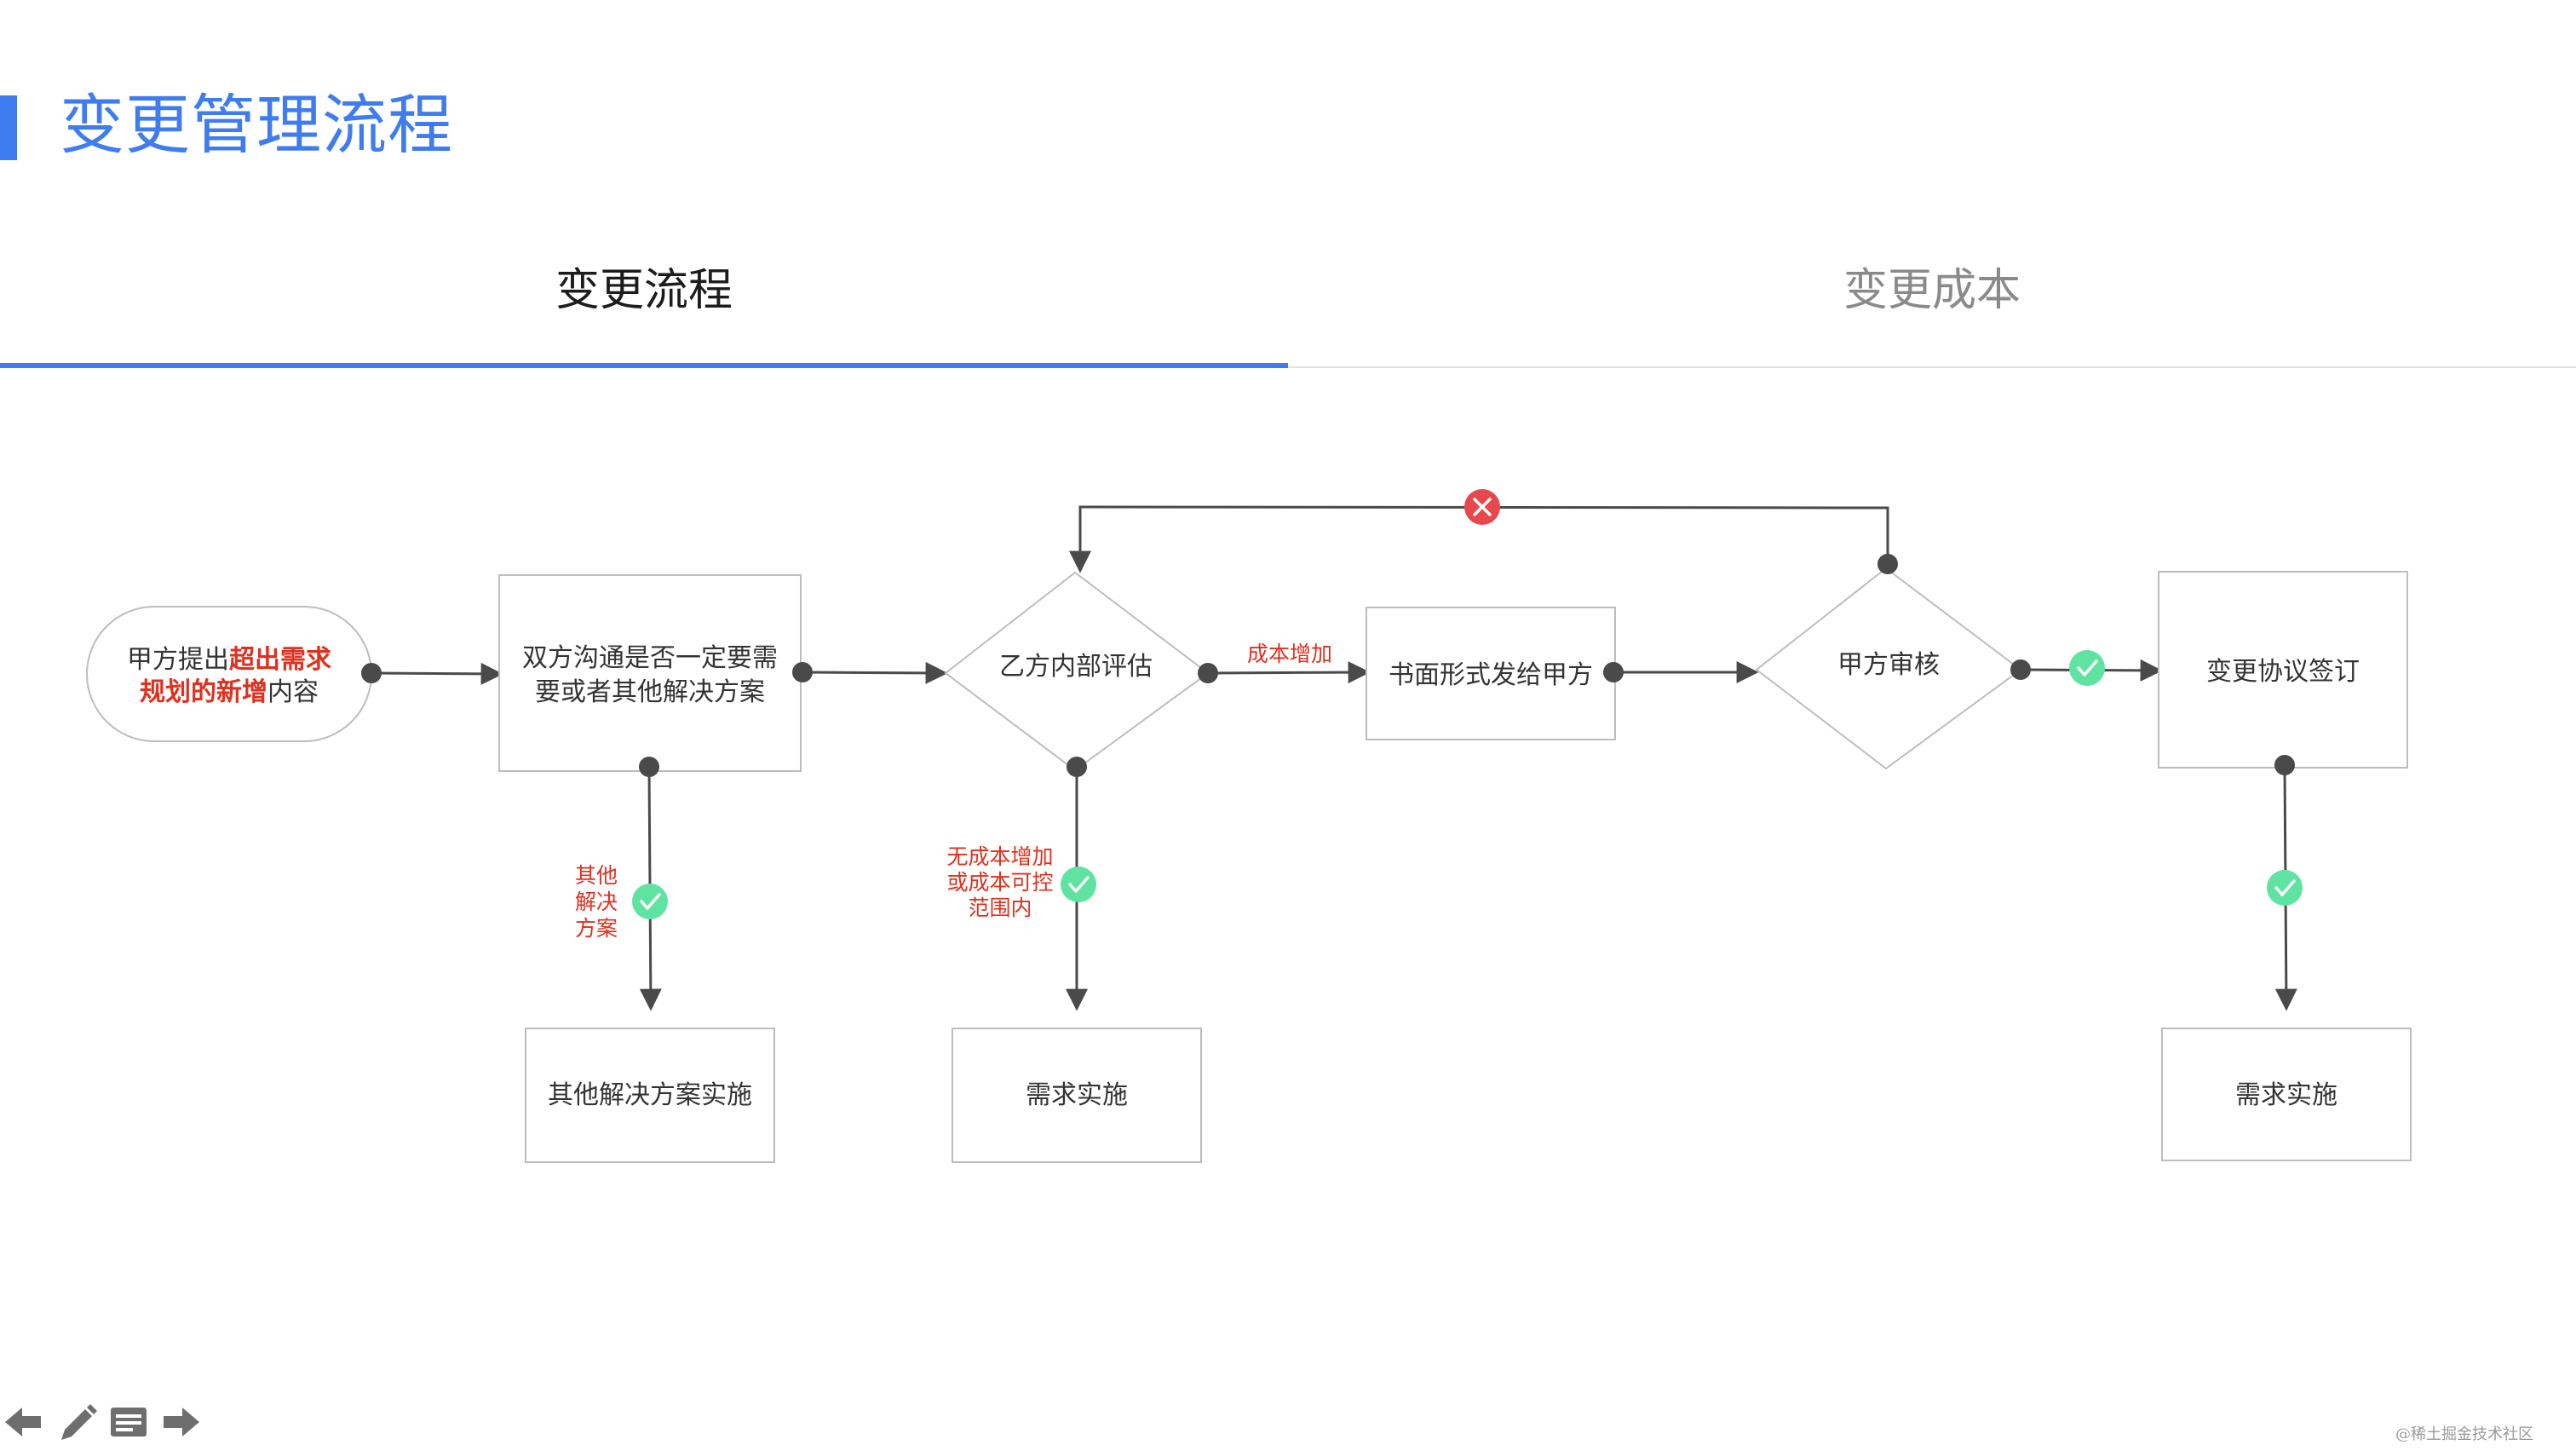 The image size is (2576, 1451). What do you see at coordinates (204, 692) in the screenshot?
I see `start-text-highlight-2: 规划的新增` at bounding box center [204, 692].